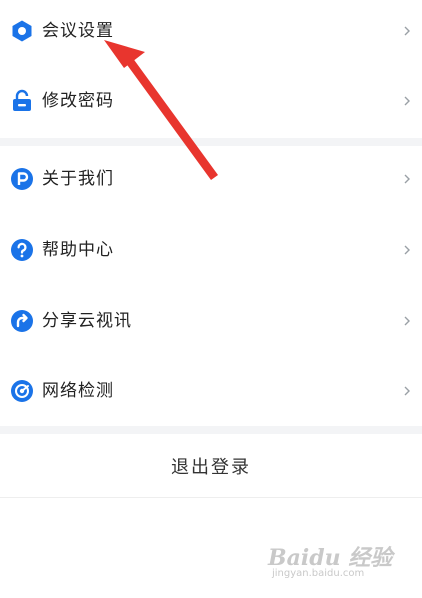 This screenshot has width=422, height=598. I want to click on menu-item-network-test: 网络检测, so click(211, 391).